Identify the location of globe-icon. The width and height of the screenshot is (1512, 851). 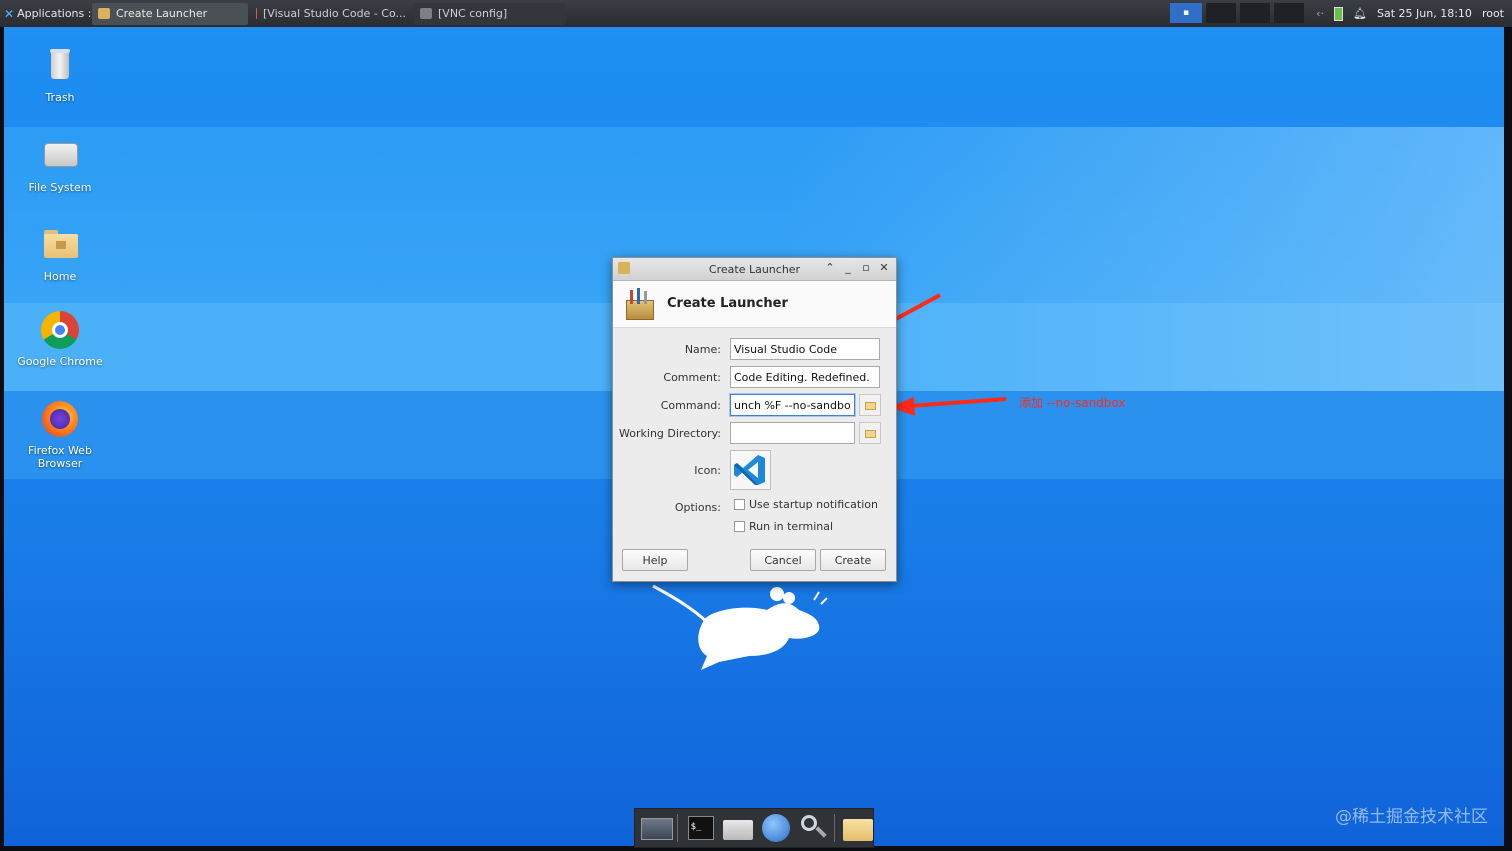
(775, 828).